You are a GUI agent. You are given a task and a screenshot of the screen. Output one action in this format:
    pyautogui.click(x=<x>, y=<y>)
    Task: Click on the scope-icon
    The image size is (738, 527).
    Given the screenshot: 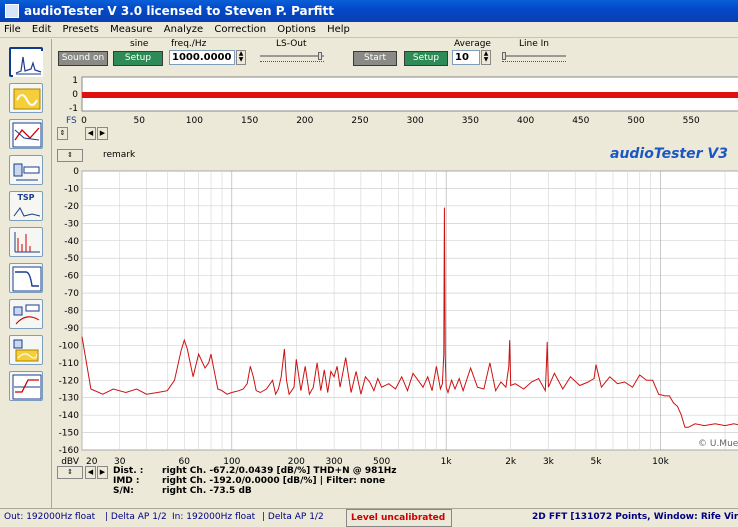 What is the action you would take?
    pyautogui.click(x=27, y=99)
    